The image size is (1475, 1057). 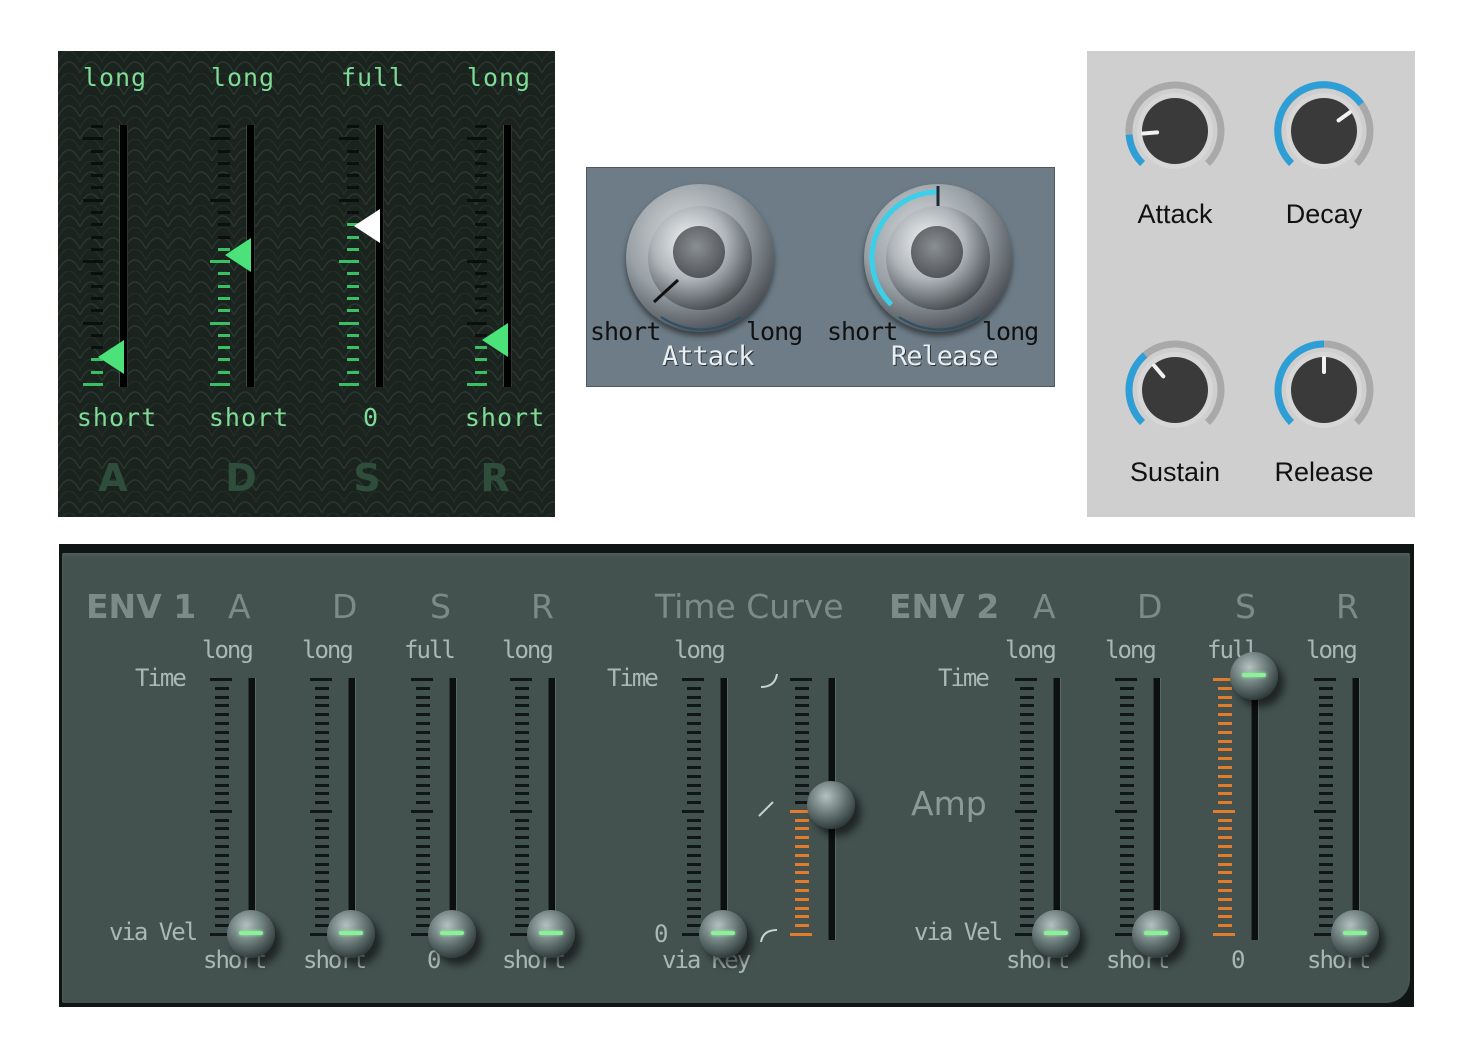 What do you see at coordinates (1254, 676) in the screenshot?
I see `env2-slider-s-knob` at bounding box center [1254, 676].